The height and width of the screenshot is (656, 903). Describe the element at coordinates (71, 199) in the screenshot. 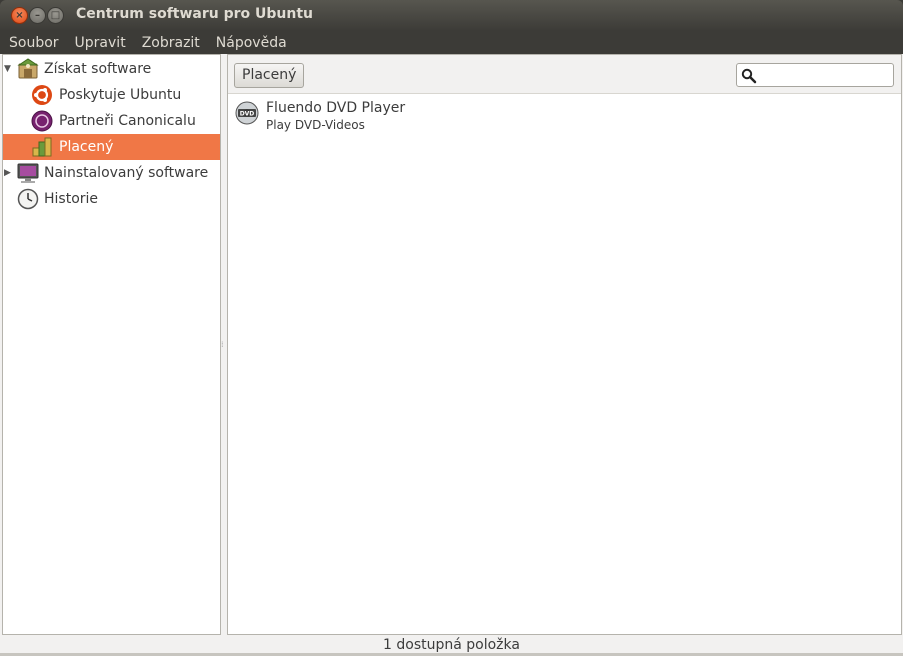

I see `sidebar-item-label: Historie` at that location.